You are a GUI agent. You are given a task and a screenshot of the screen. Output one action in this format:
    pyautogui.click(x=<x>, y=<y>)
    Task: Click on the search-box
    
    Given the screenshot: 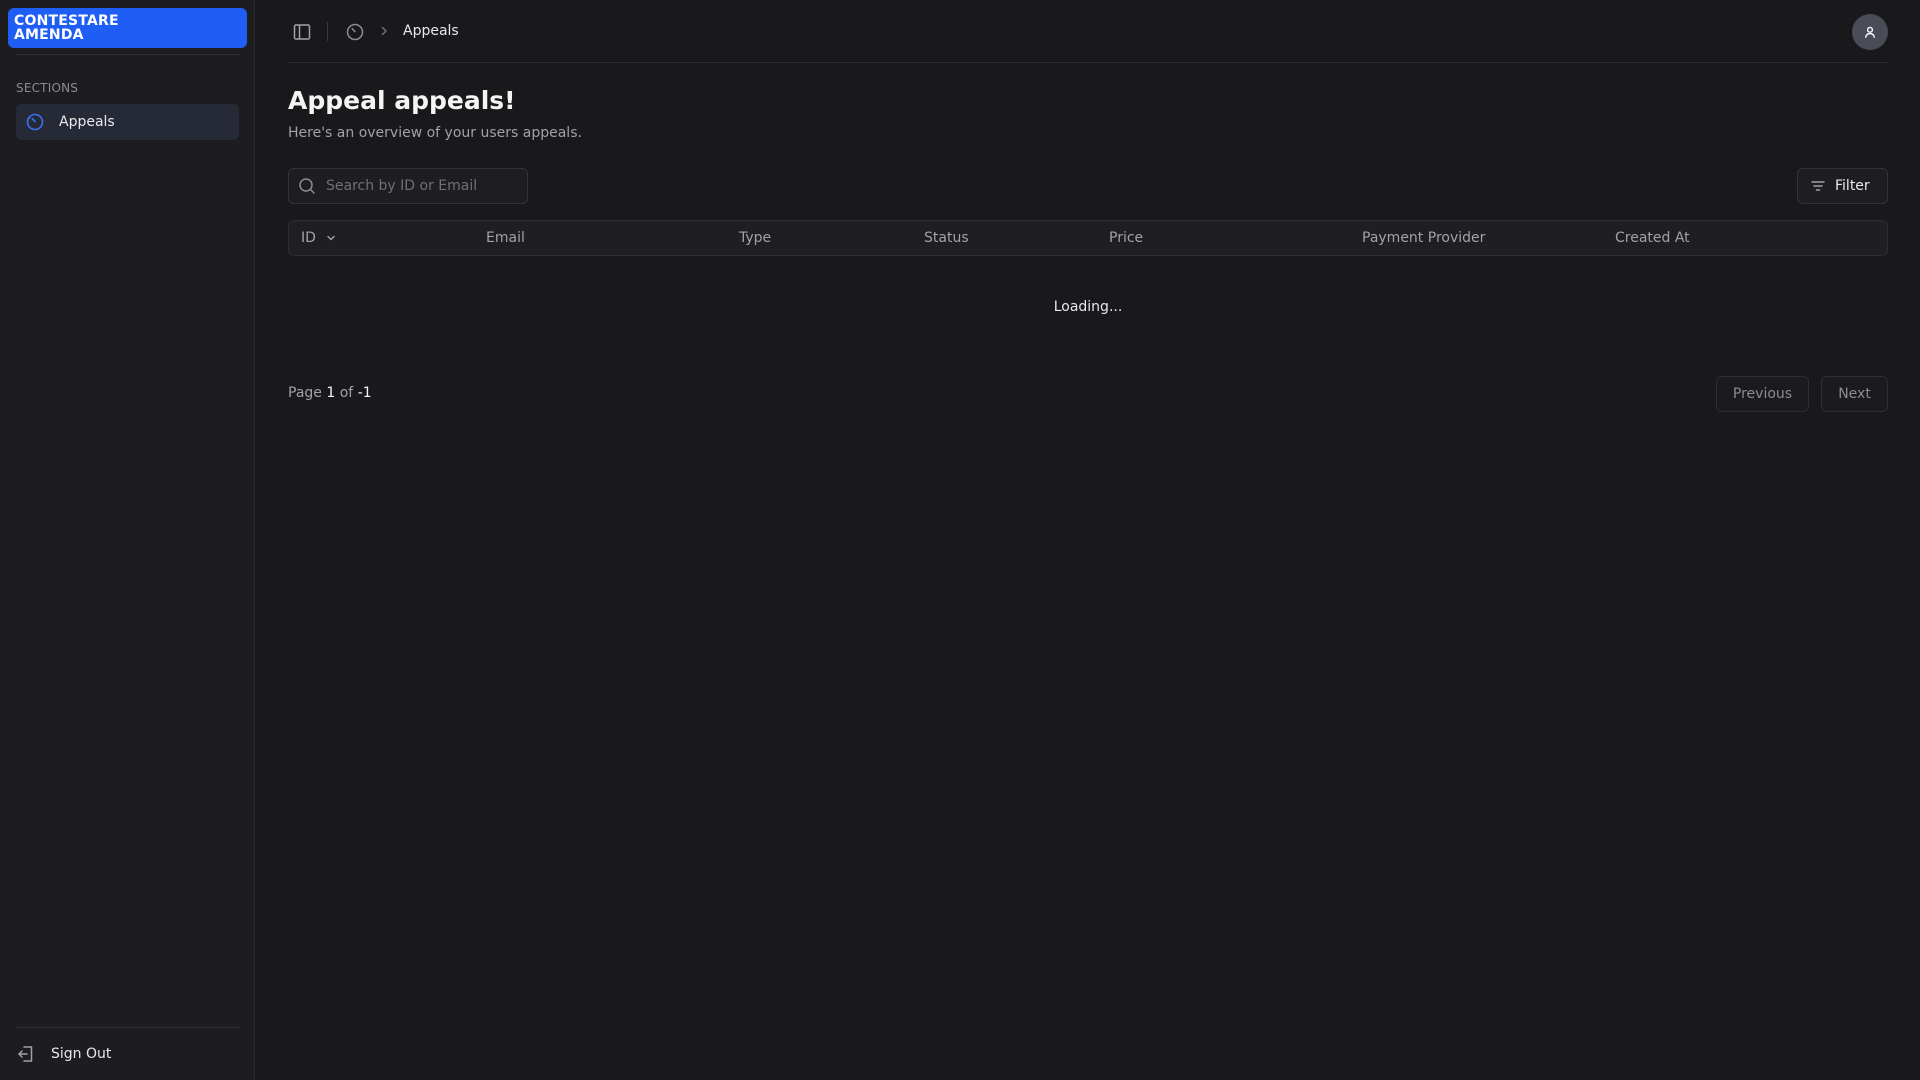 What is the action you would take?
    pyautogui.click(x=408, y=186)
    